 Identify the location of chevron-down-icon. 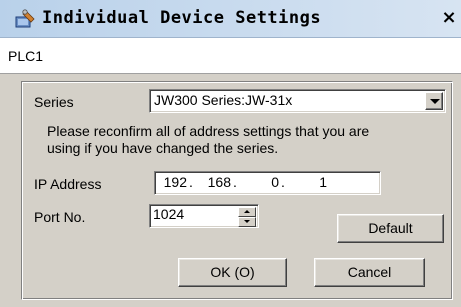
(434, 101).